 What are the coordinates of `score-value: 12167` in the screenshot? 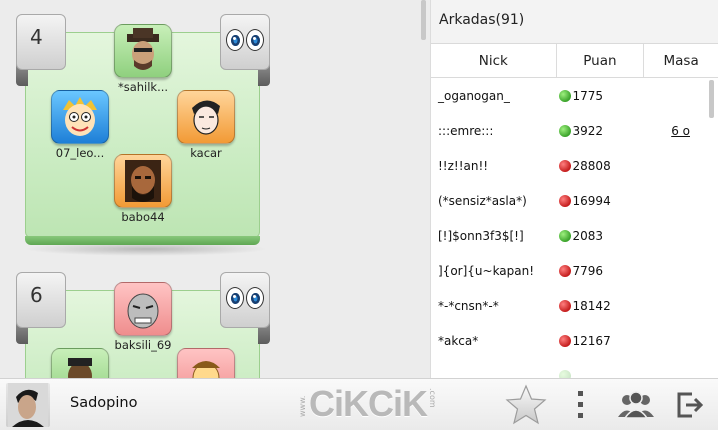 It's located at (591, 340).